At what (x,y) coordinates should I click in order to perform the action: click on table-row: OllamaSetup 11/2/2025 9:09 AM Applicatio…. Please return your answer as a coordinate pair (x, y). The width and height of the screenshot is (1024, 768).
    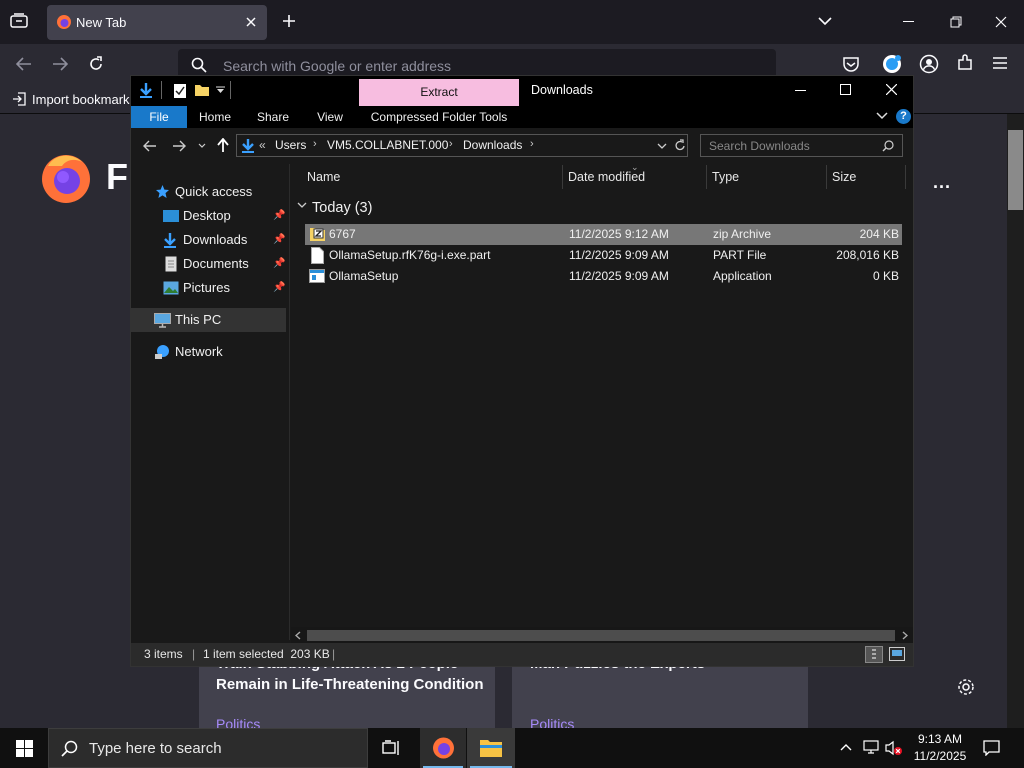
    Looking at the image, I should click on (603, 276).